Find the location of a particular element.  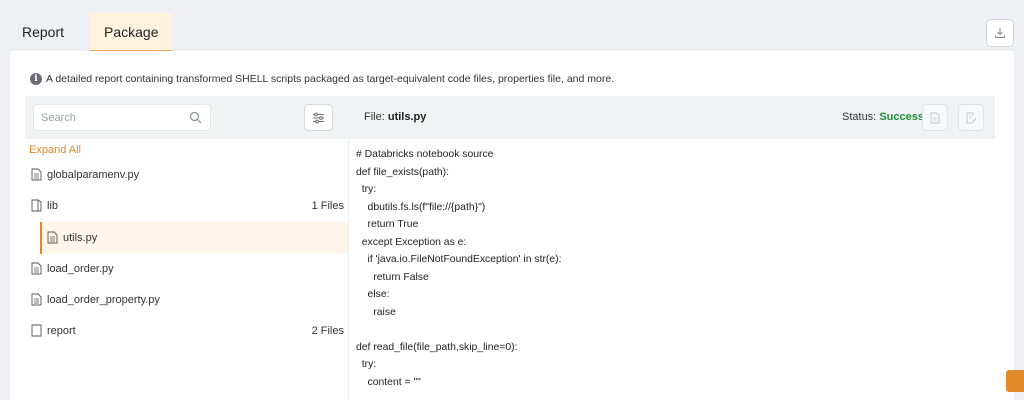

edit-button is located at coordinates (971, 117).